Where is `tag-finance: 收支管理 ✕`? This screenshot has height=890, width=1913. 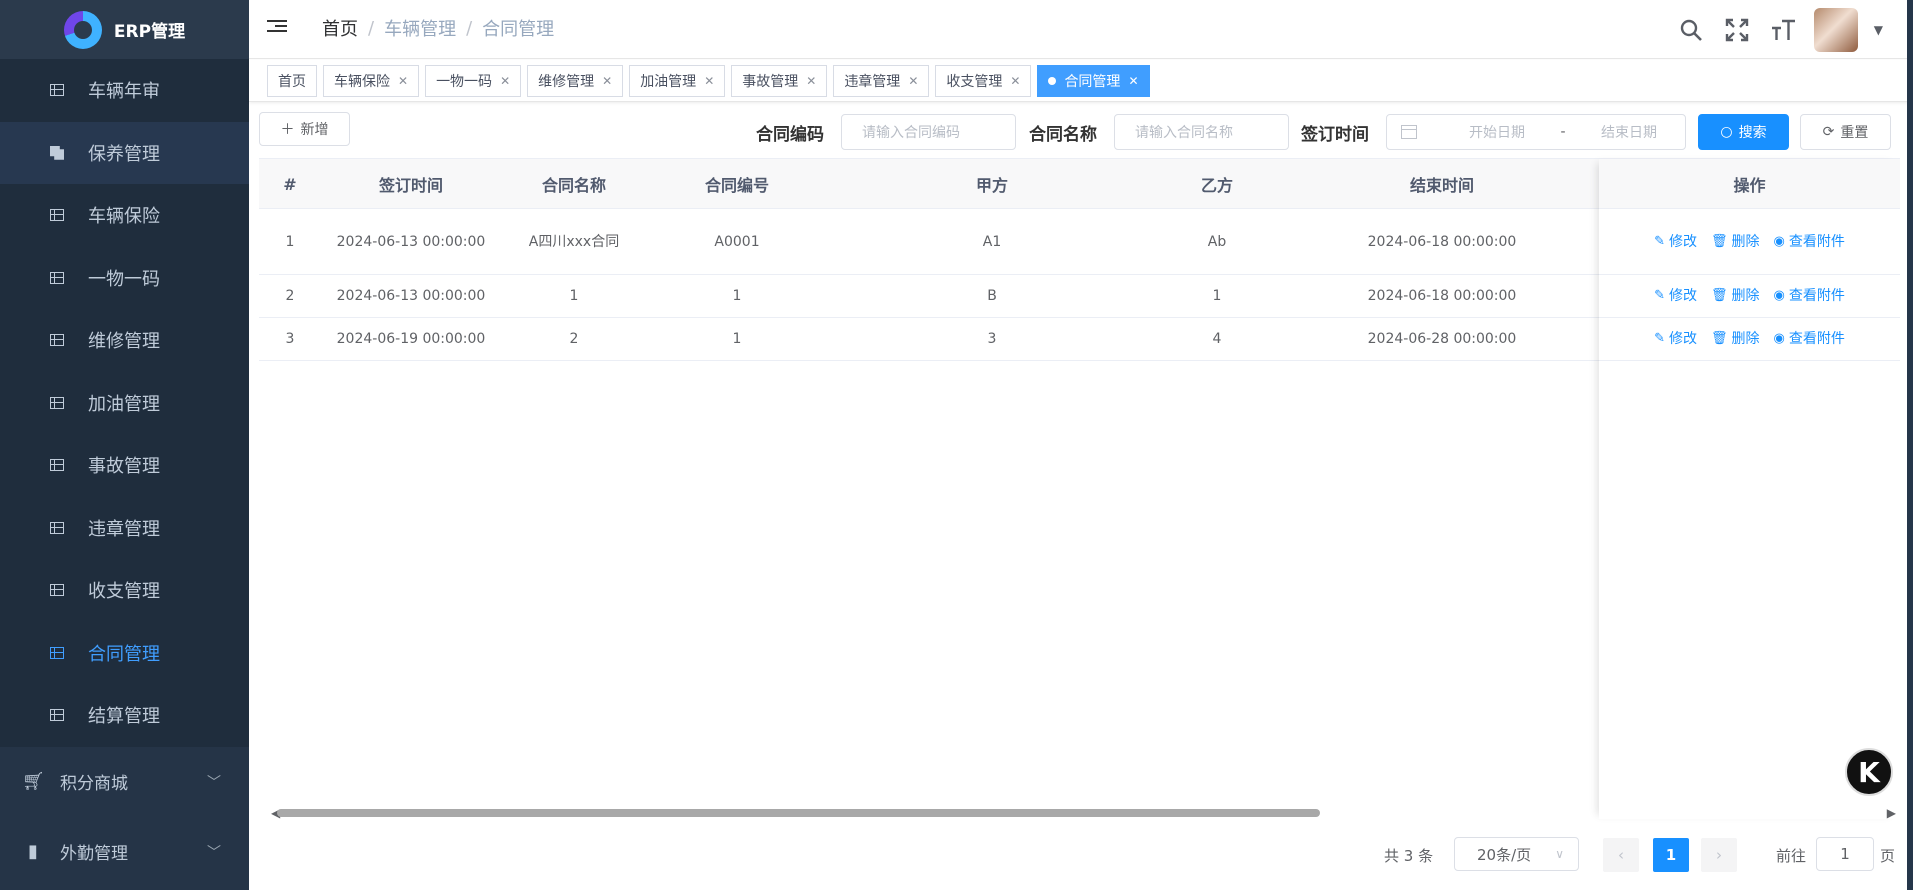 tag-finance: 收支管理 ✕ is located at coordinates (983, 80).